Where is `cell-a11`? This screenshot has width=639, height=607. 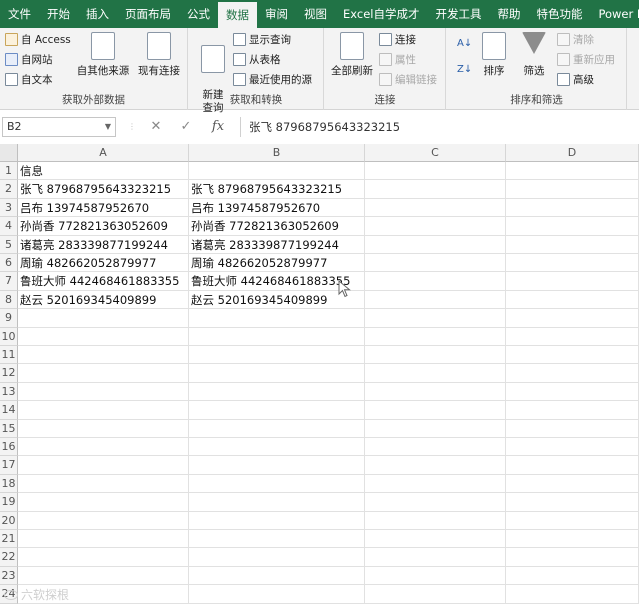
cell-a11 is located at coordinates (103, 355).